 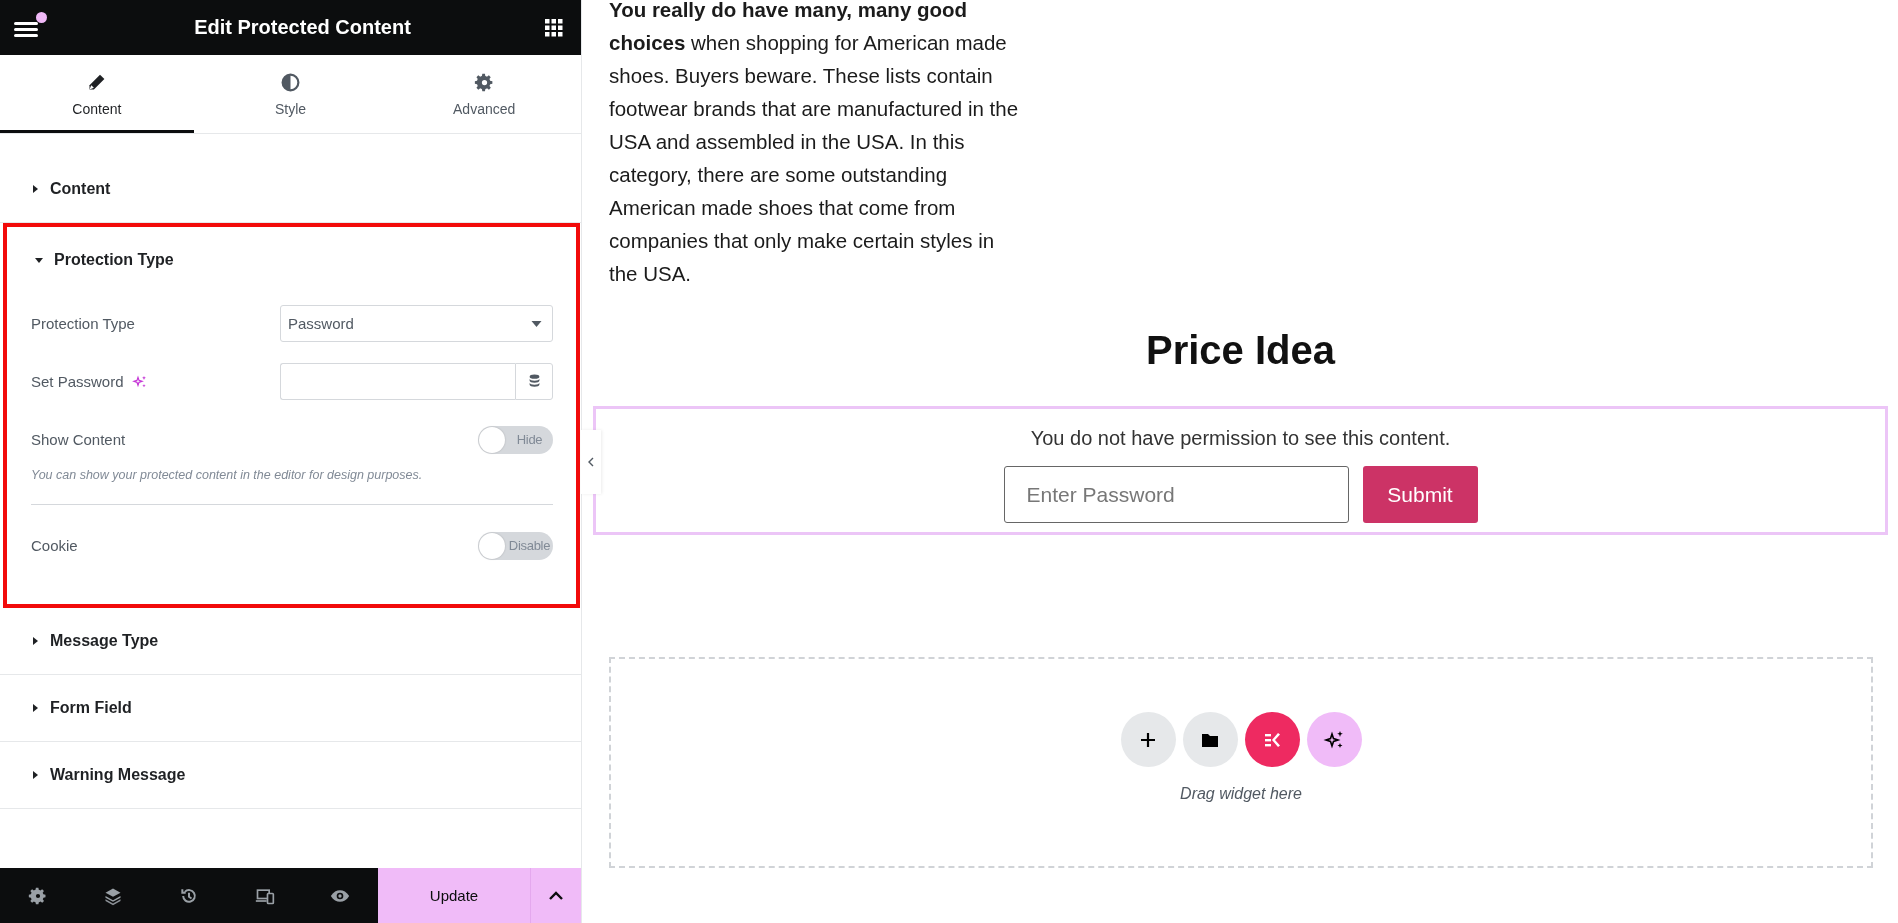 What do you see at coordinates (290, 775) in the screenshot?
I see `section-header: Warning Message` at bounding box center [290, 775].